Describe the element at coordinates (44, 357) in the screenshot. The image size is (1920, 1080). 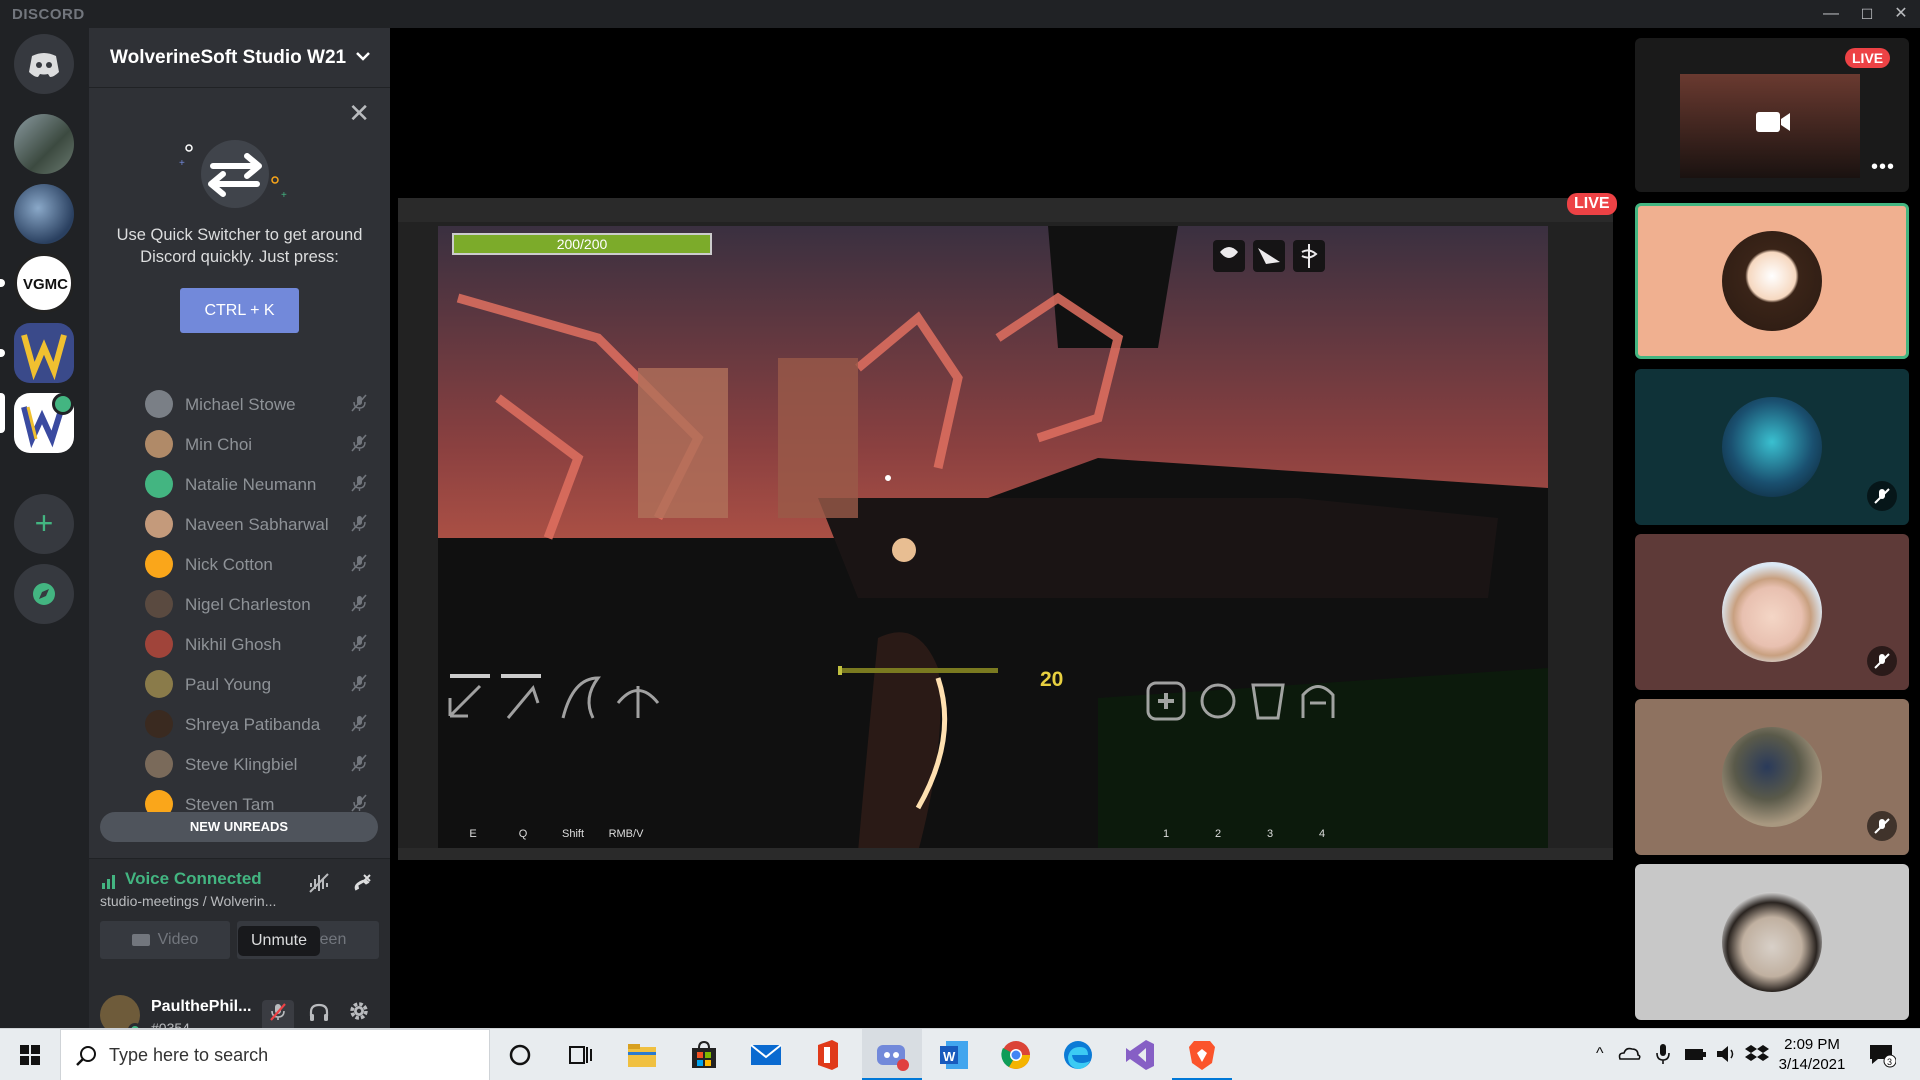
I see `ws-logo-icon` at that location.